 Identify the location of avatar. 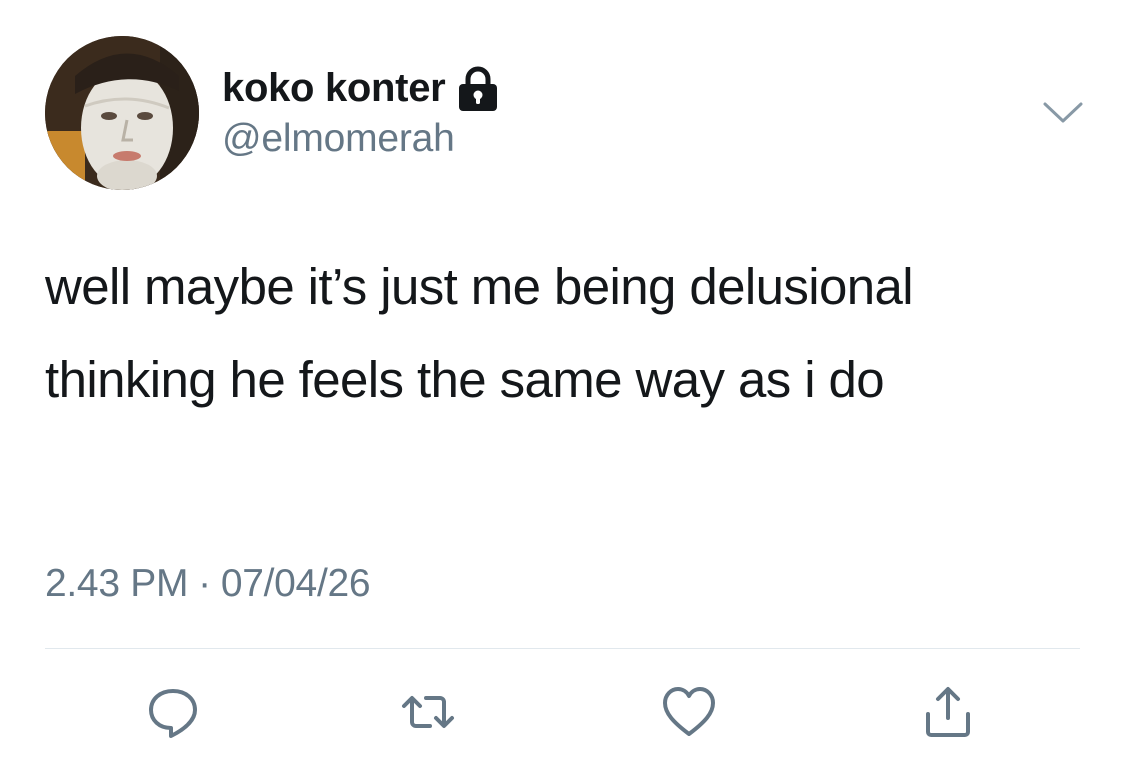
(122, 113).